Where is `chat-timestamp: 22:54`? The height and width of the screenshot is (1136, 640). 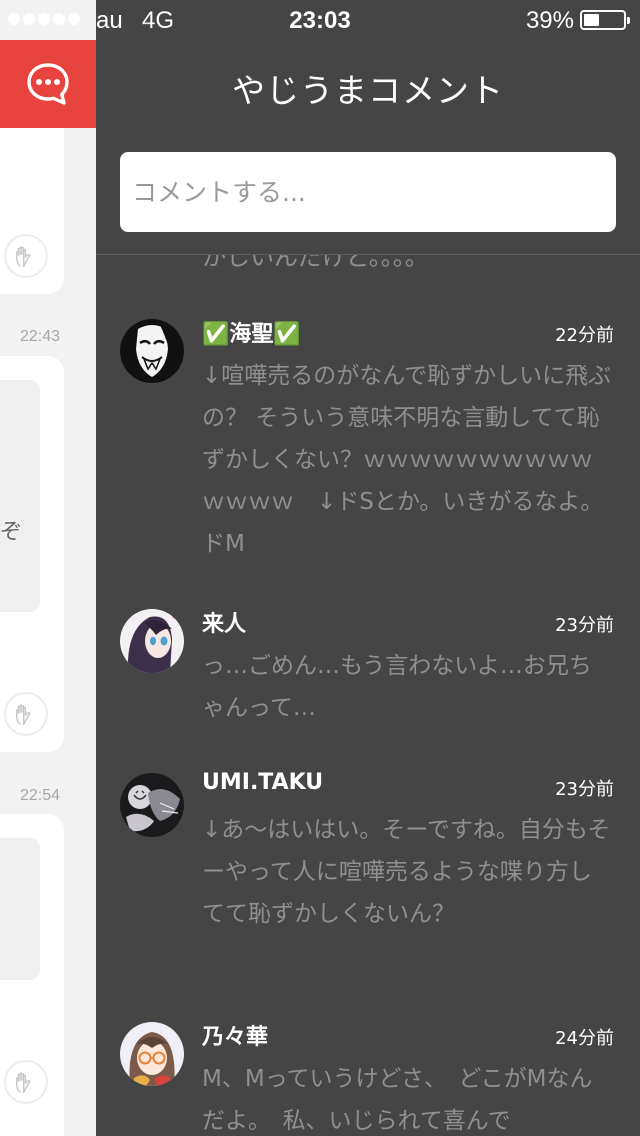 chat-timestamp: 22:54 is located at coordinates (40, 795).